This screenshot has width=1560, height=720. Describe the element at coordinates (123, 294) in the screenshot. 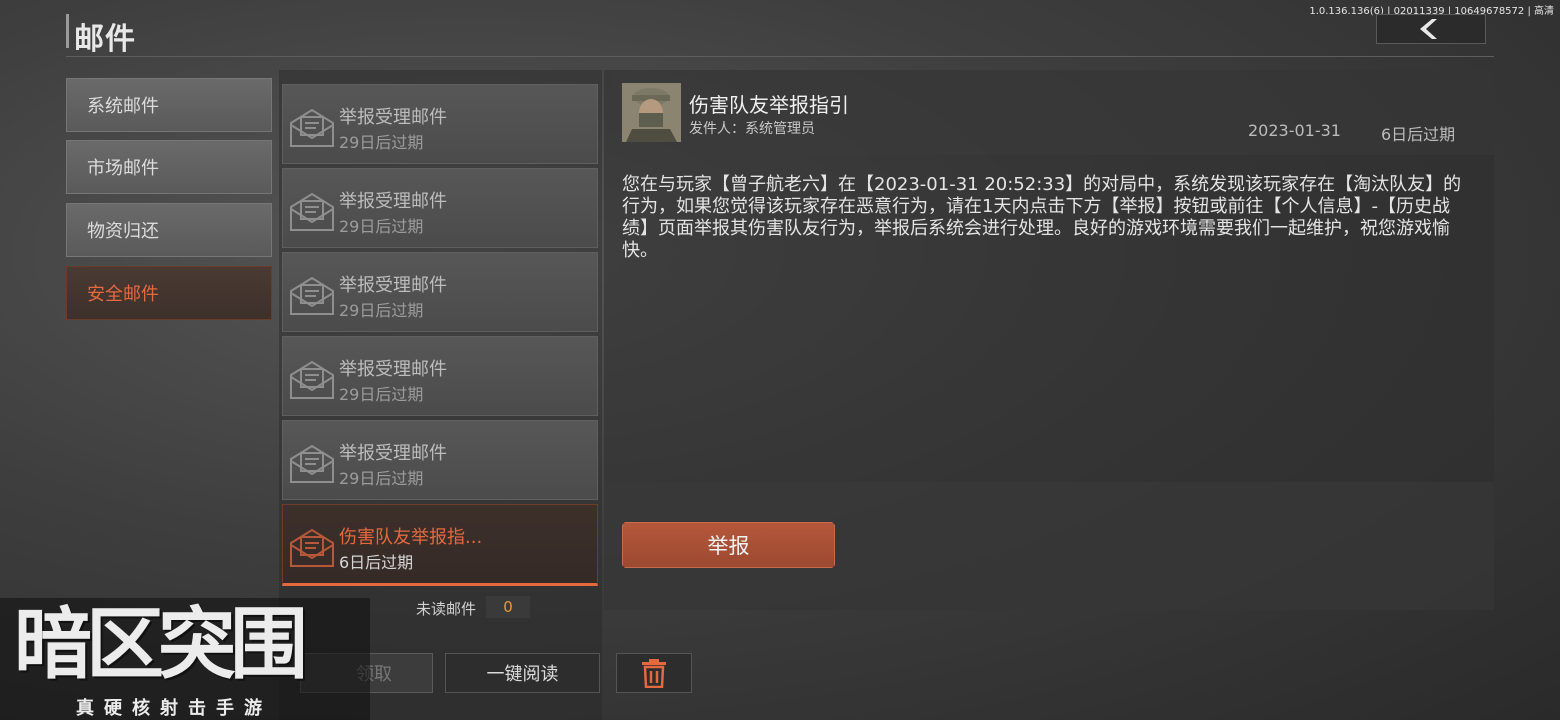

I see `tab-label: 安全邮件` at that location.